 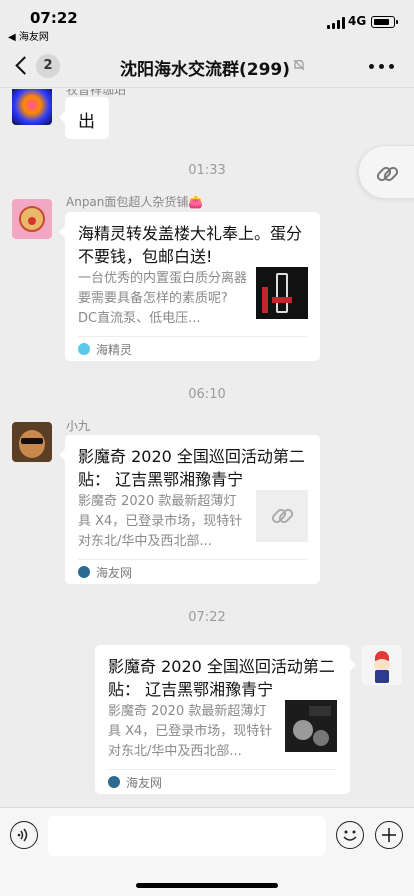 I want to click on status-bar: 07:22 ◀ 海友网 4G, so click(x=207, y=22).